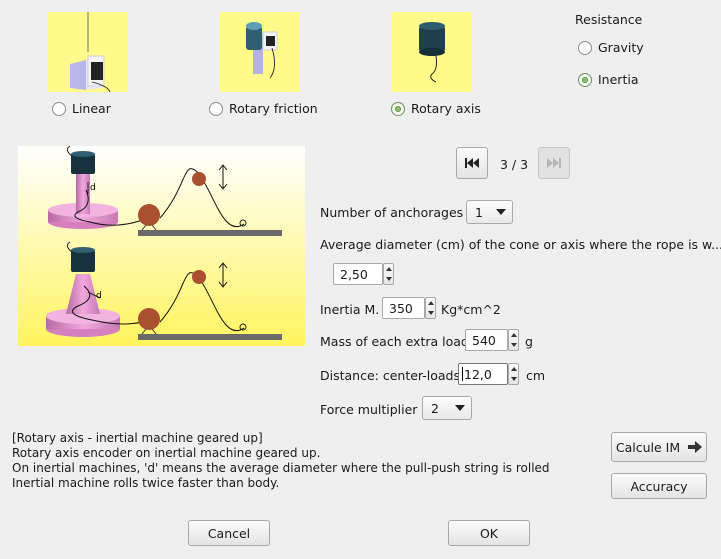 The image size is (721, 559). I want to click on mass-value: 540, so click(484, 340).